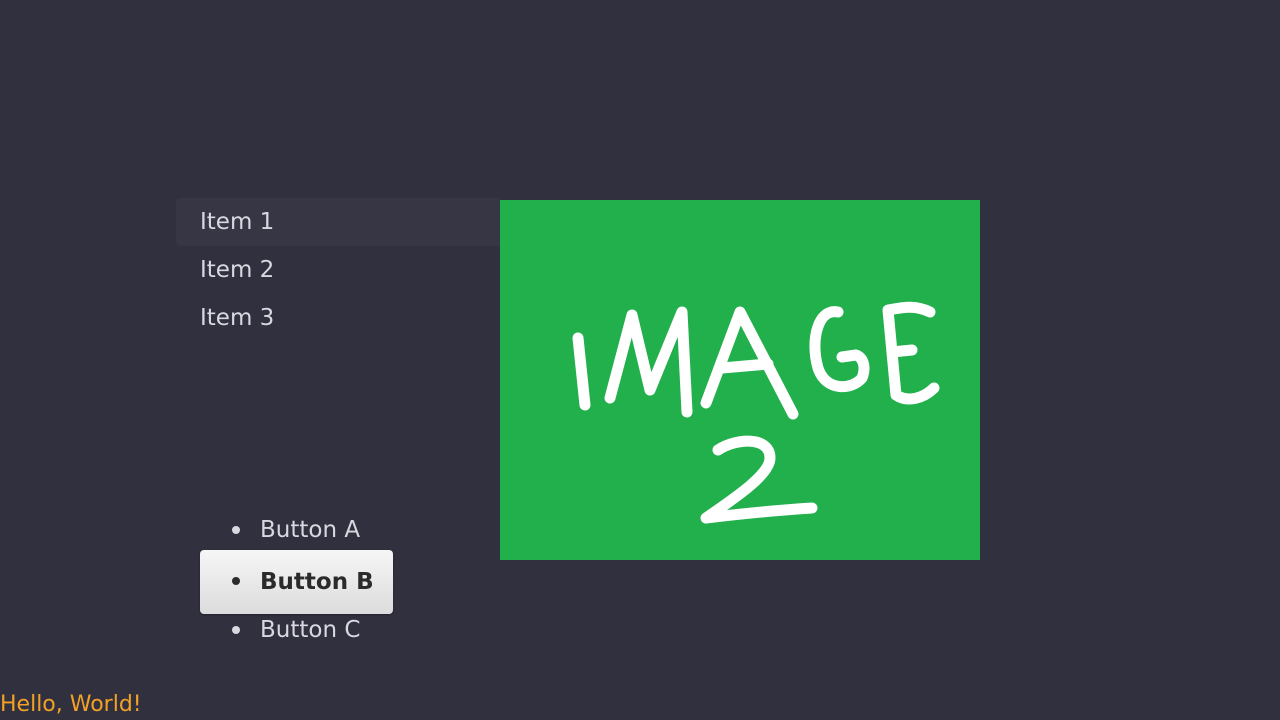 This screenshot has width=1280, height=720. I want to click on button-c-label: Button C, so click(310, 630).